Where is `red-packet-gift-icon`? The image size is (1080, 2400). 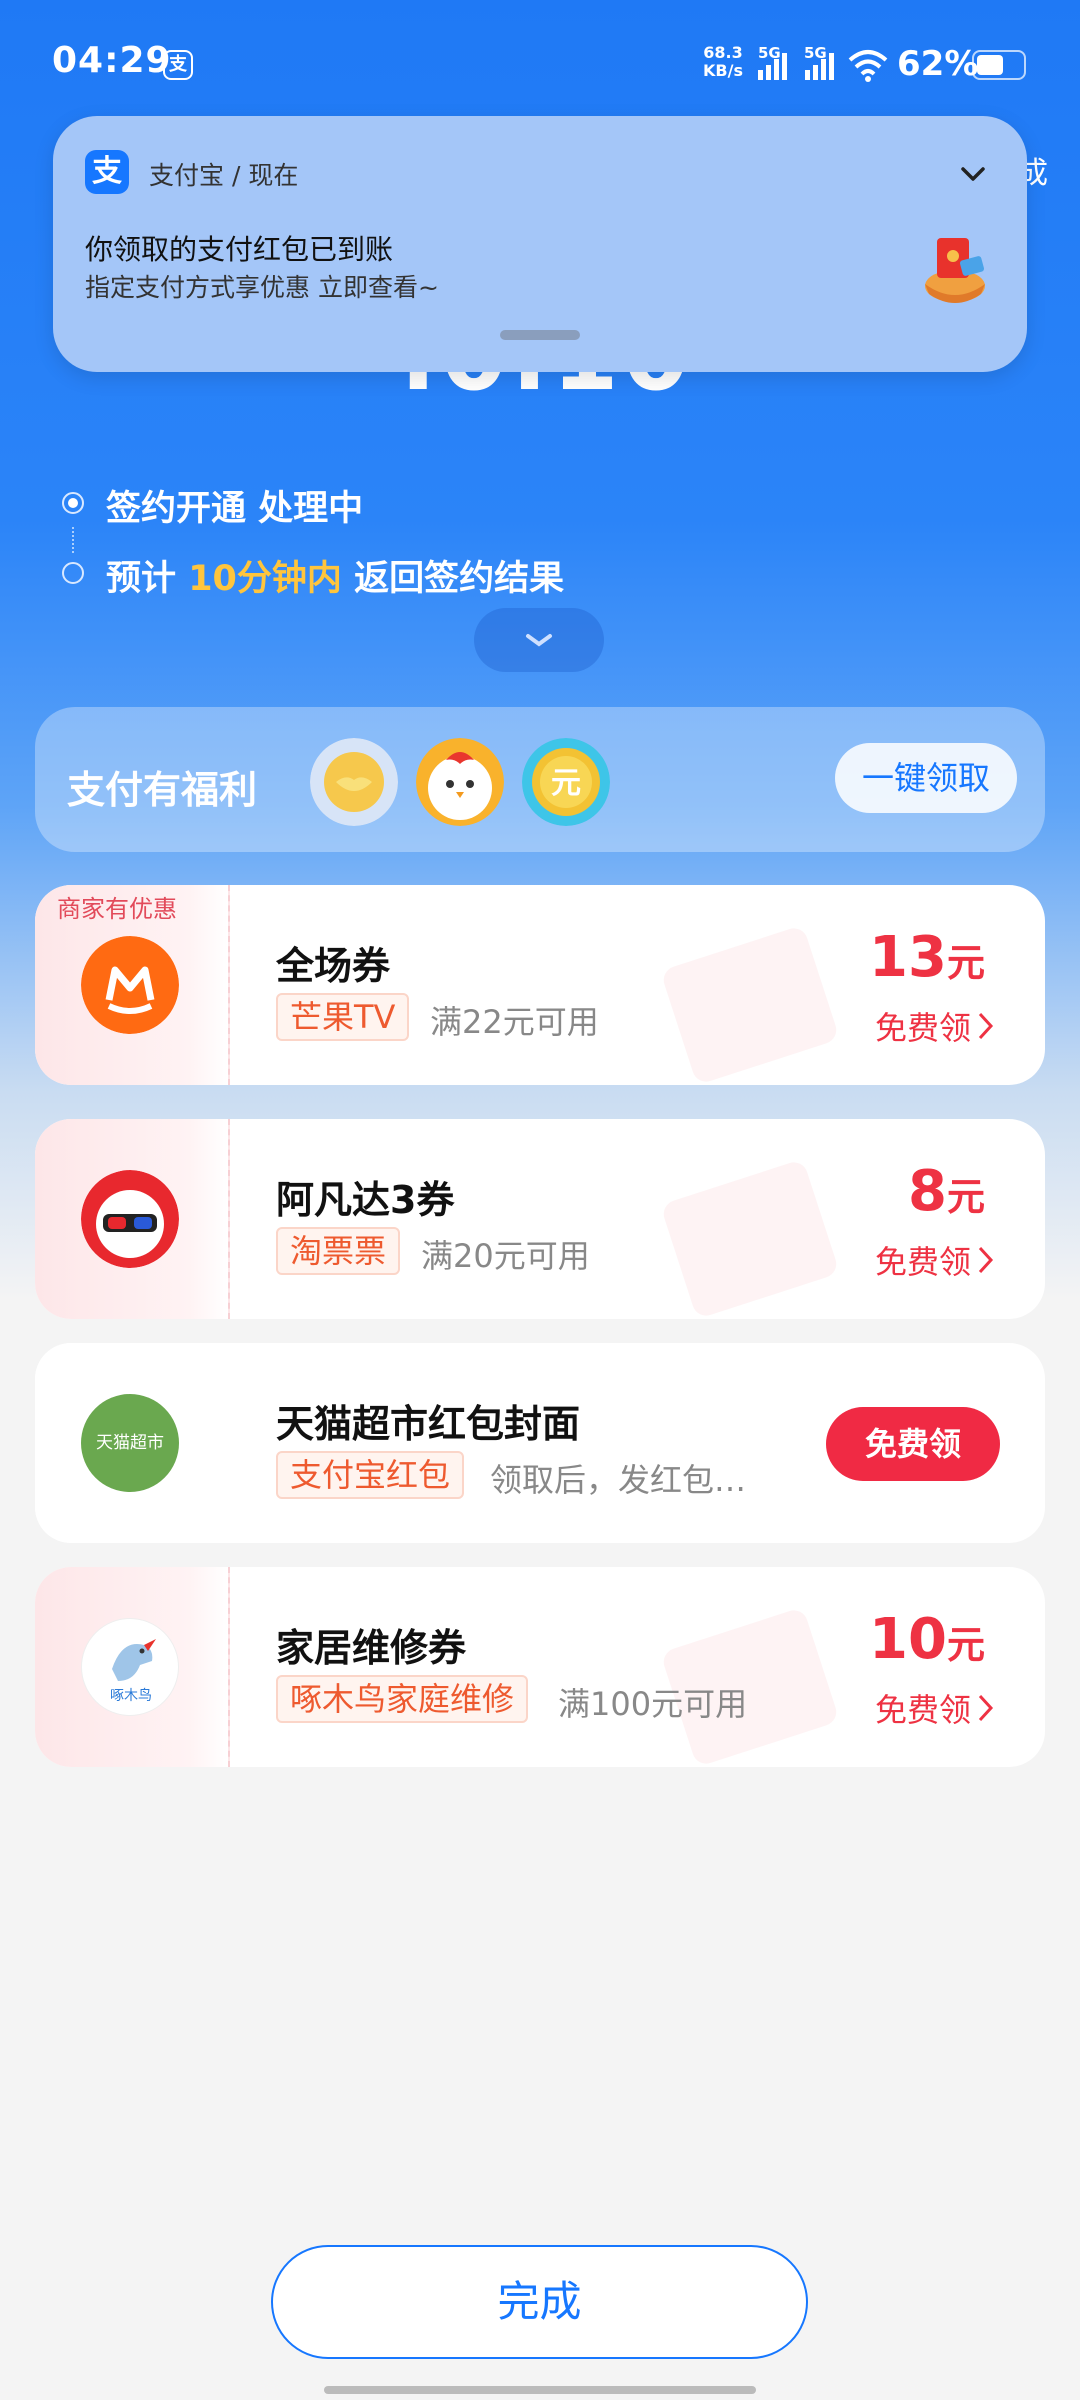 red-packet-gift-icon is located at coordinates (955, 270).